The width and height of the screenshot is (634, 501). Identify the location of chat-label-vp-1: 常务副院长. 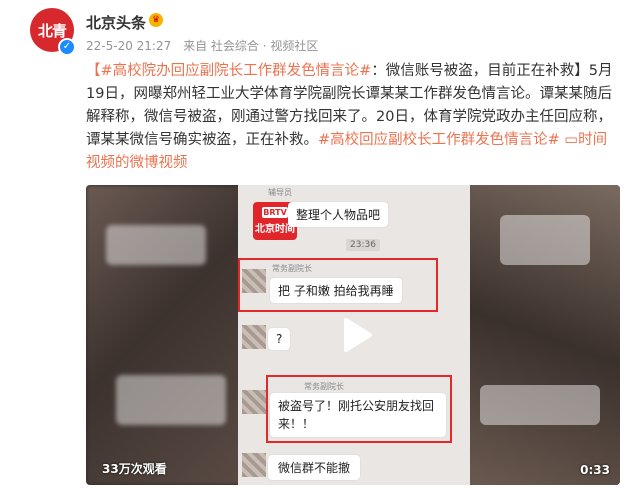
(292, 268).